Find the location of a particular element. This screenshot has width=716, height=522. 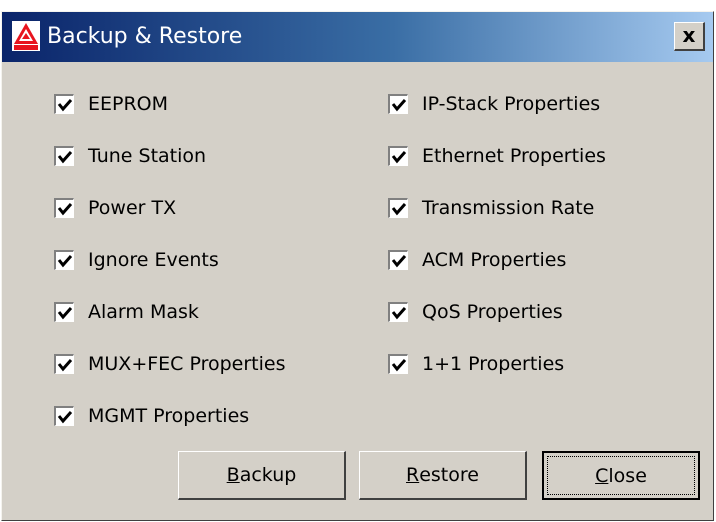

checkbox-transmission-rate: Transmission Rate is located at coordinates (491, 208).